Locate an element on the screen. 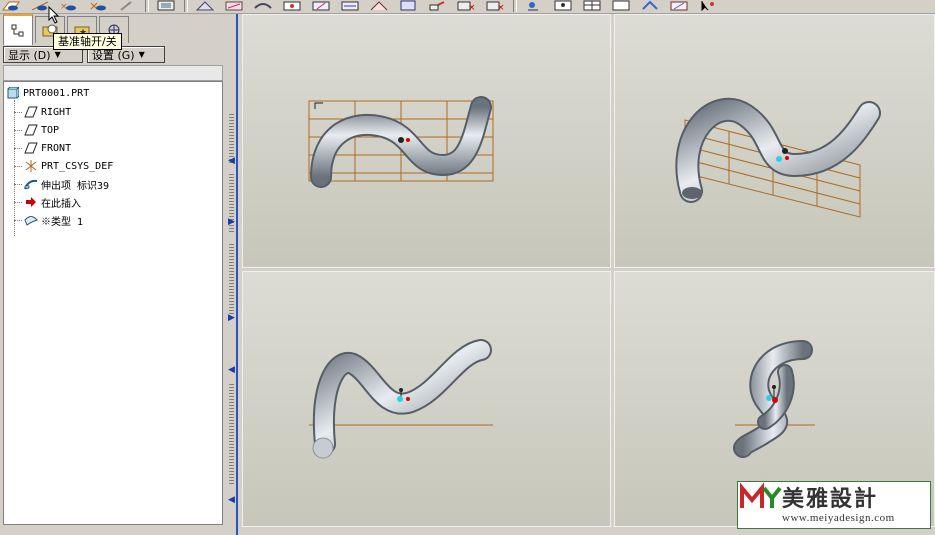  view-corner-mark is located at coordinates (318, 105).